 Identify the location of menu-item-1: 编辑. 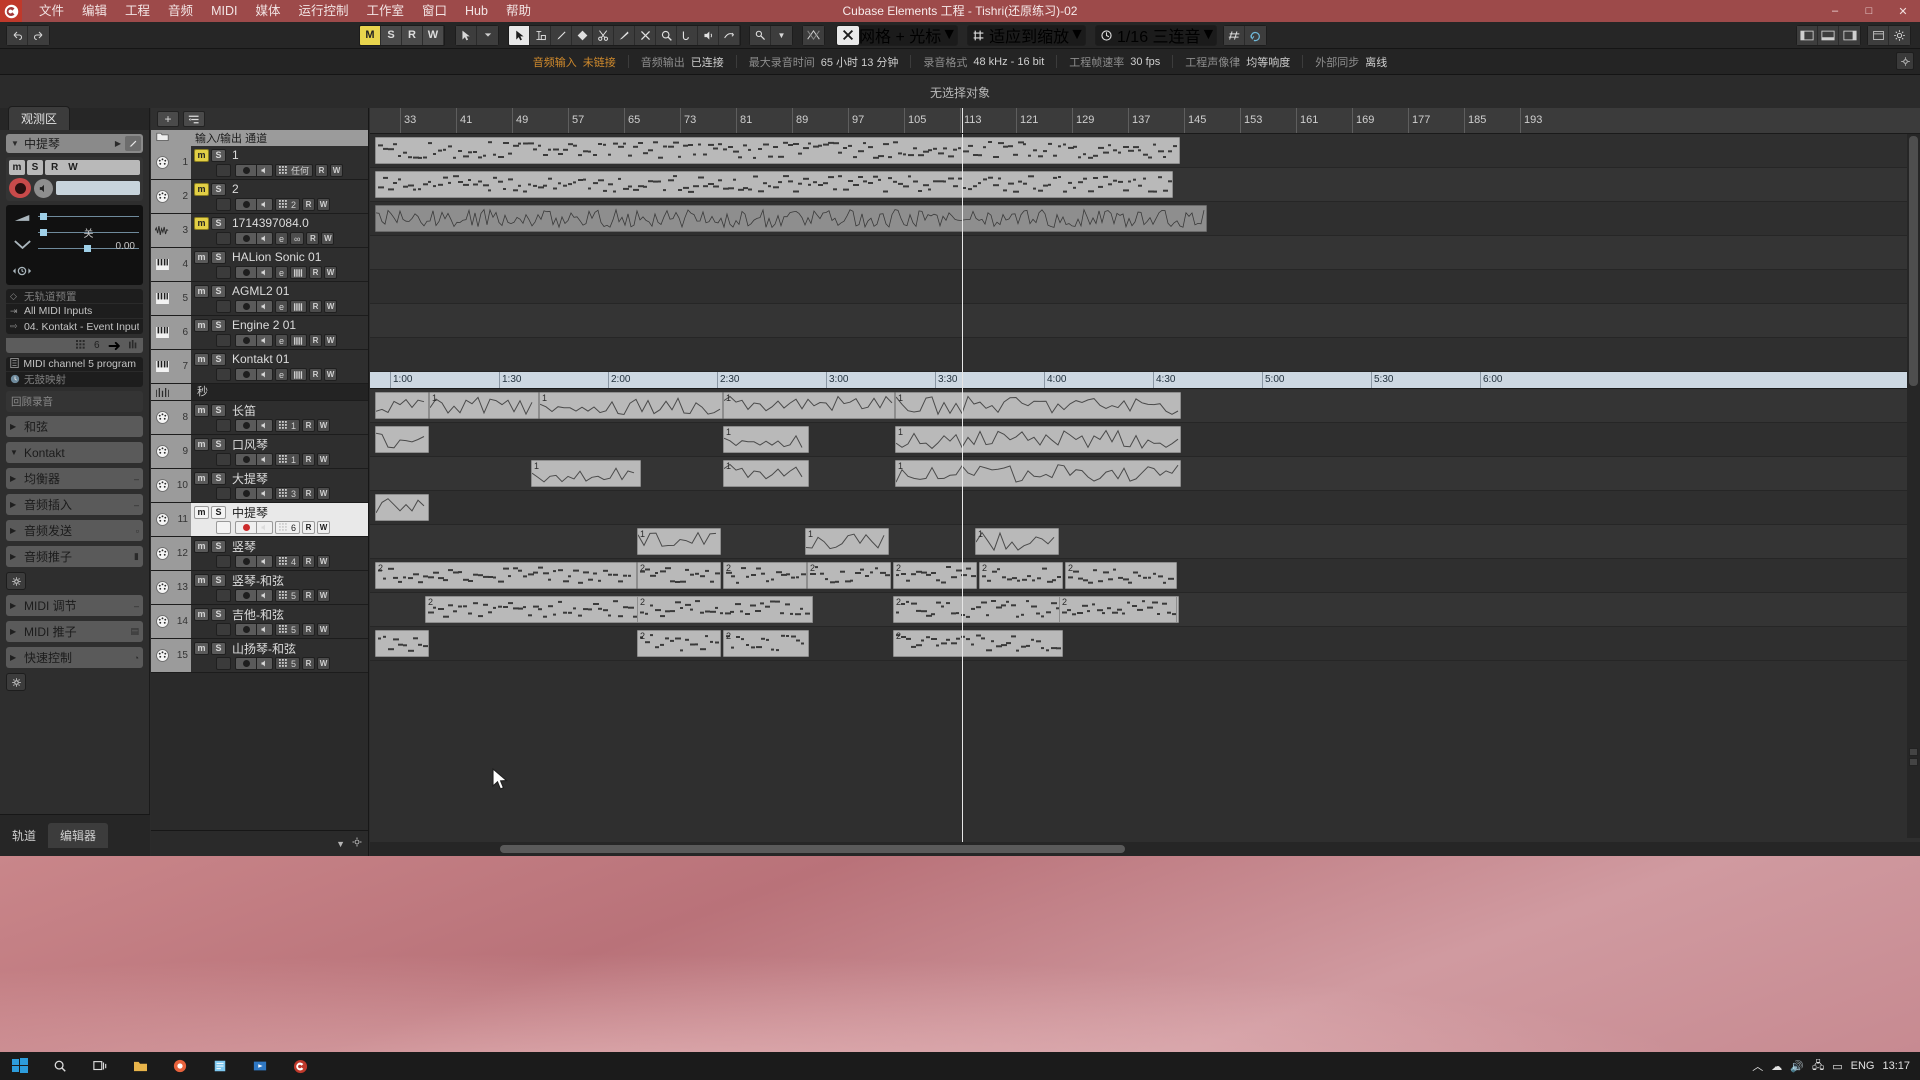
(94, 11).